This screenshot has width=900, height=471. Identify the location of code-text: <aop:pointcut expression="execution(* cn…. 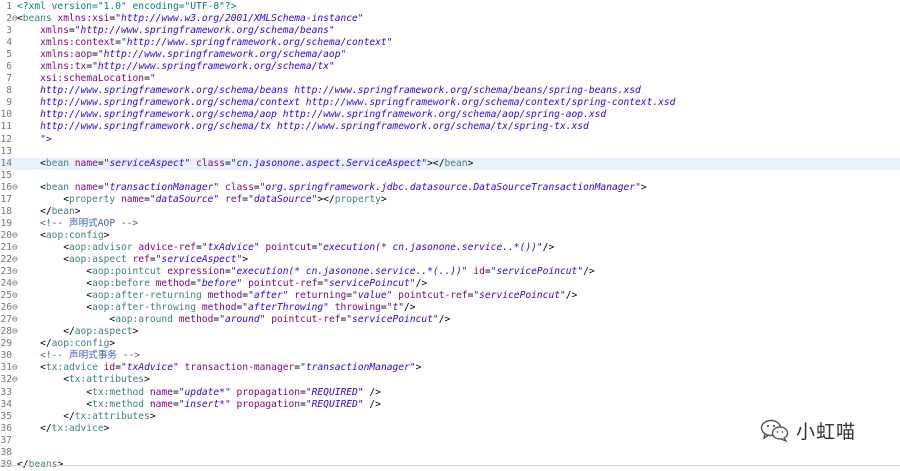
(305, 272).